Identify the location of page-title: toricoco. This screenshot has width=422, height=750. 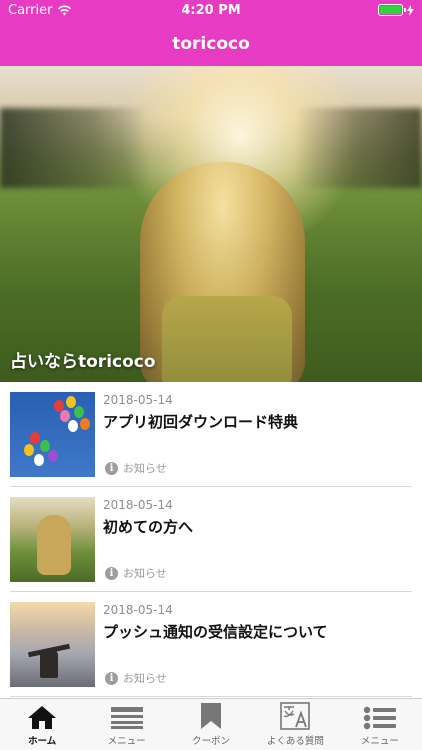
(211, 44).